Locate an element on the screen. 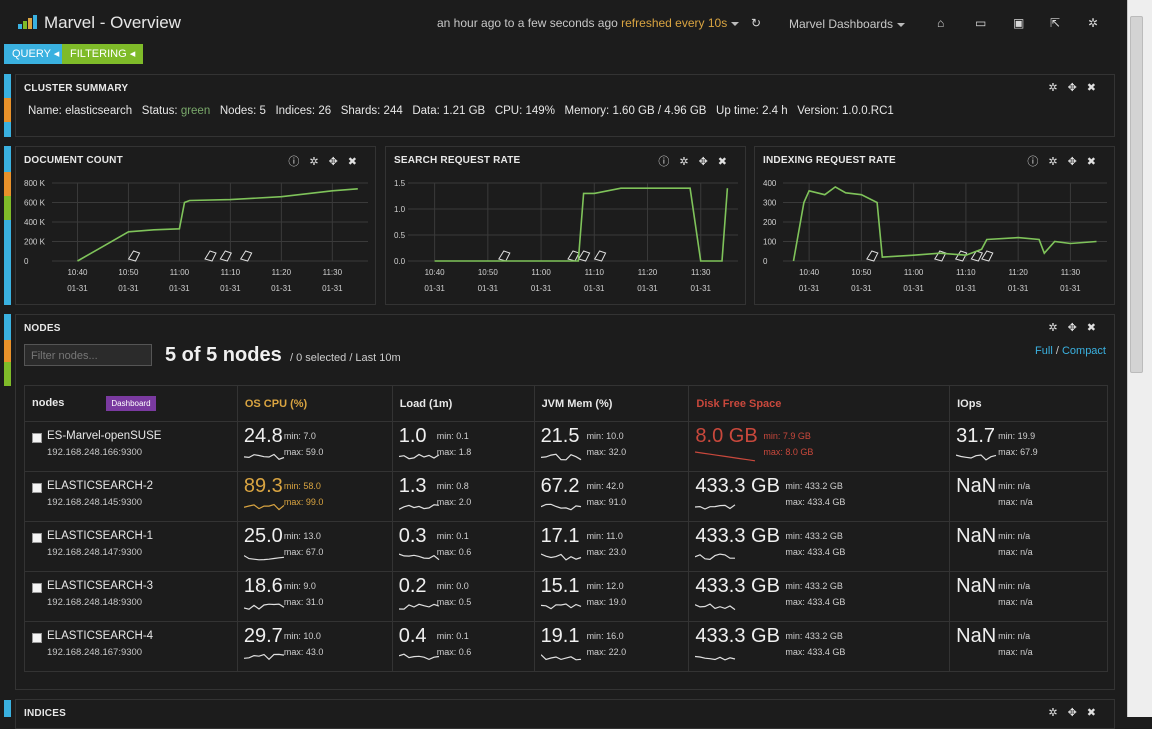 The height and width of the screenshot is (729, 1152). scrollbar-thumb is located at coordinates (1136, 194).